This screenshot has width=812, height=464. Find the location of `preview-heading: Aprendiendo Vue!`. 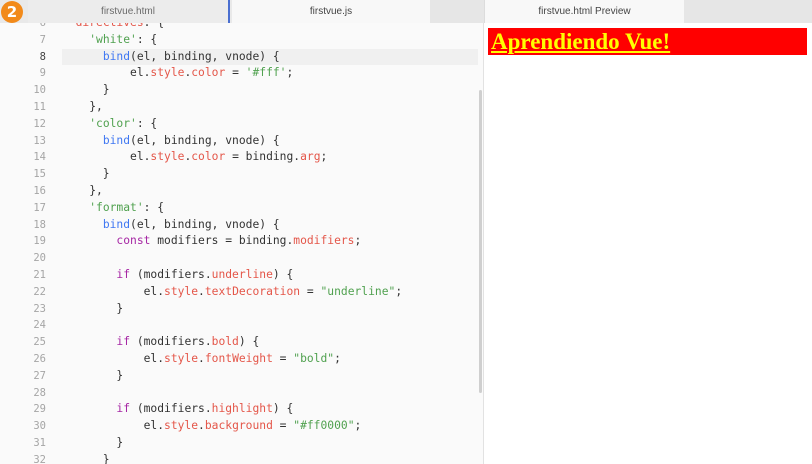

preview-heading: Aprendiendo Vue! is located at coordinates (647, 41).